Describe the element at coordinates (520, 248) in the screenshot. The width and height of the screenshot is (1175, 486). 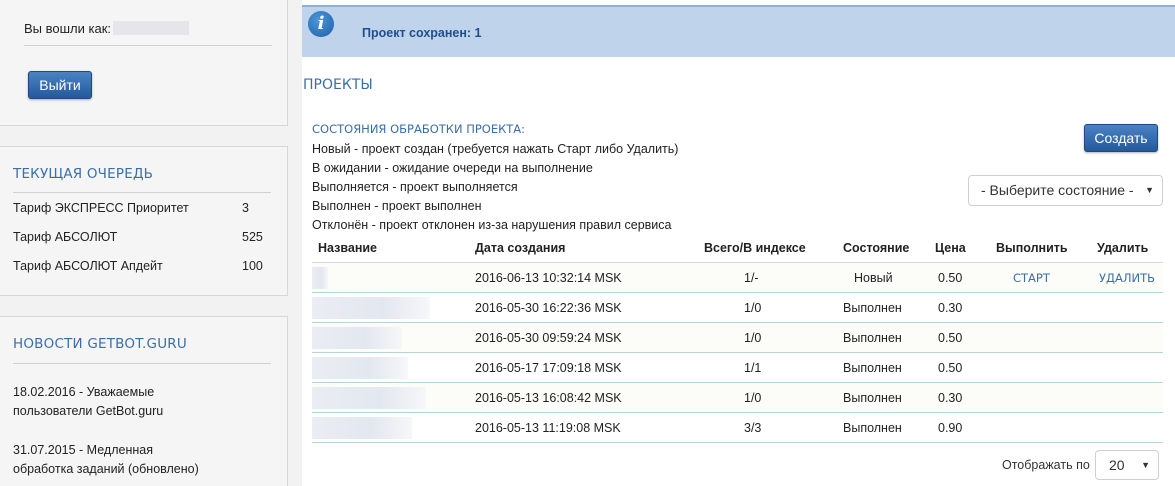
I see `col-header-date: Дата создания` at that location.